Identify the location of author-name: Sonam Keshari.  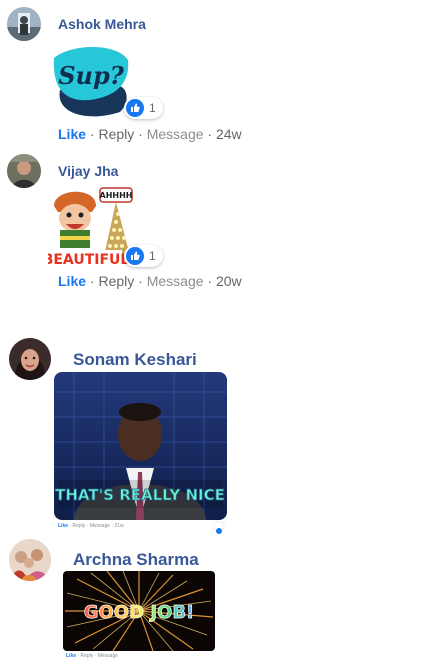
(135, 360).